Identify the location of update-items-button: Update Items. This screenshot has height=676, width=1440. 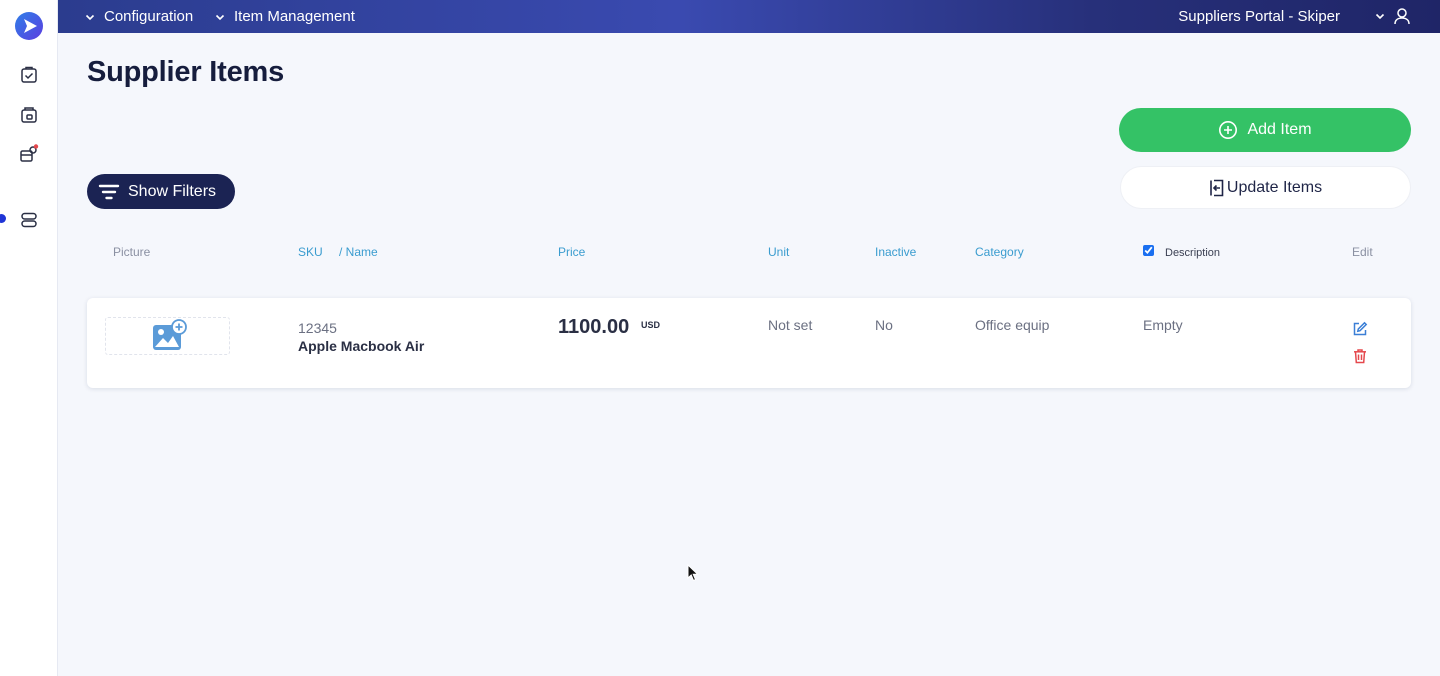
(1265, 187).